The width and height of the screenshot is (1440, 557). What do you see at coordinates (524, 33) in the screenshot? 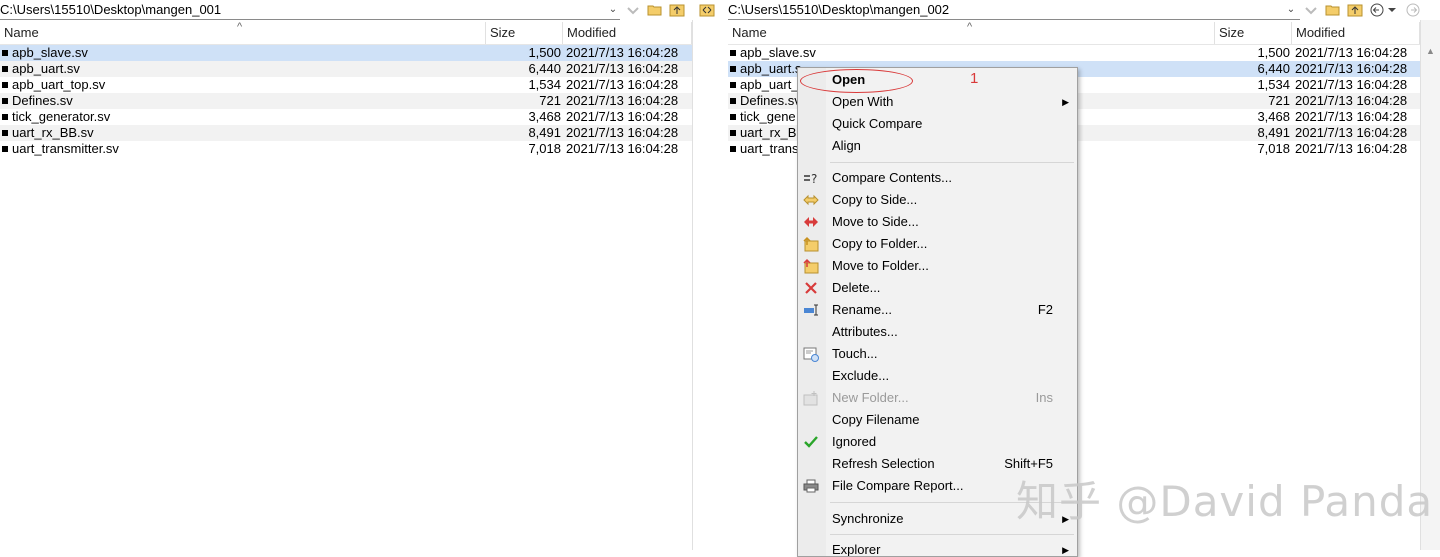
I see `left-col-size-header: Size` at bounding box center [524, 33].